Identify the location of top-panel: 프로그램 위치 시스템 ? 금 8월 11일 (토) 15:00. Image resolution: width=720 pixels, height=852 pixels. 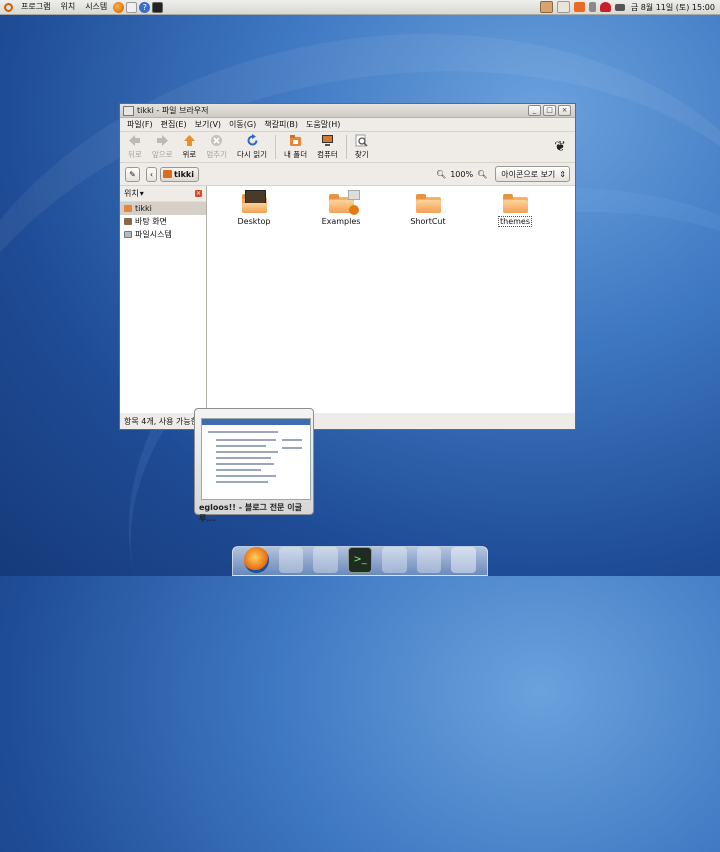
(360, 7).